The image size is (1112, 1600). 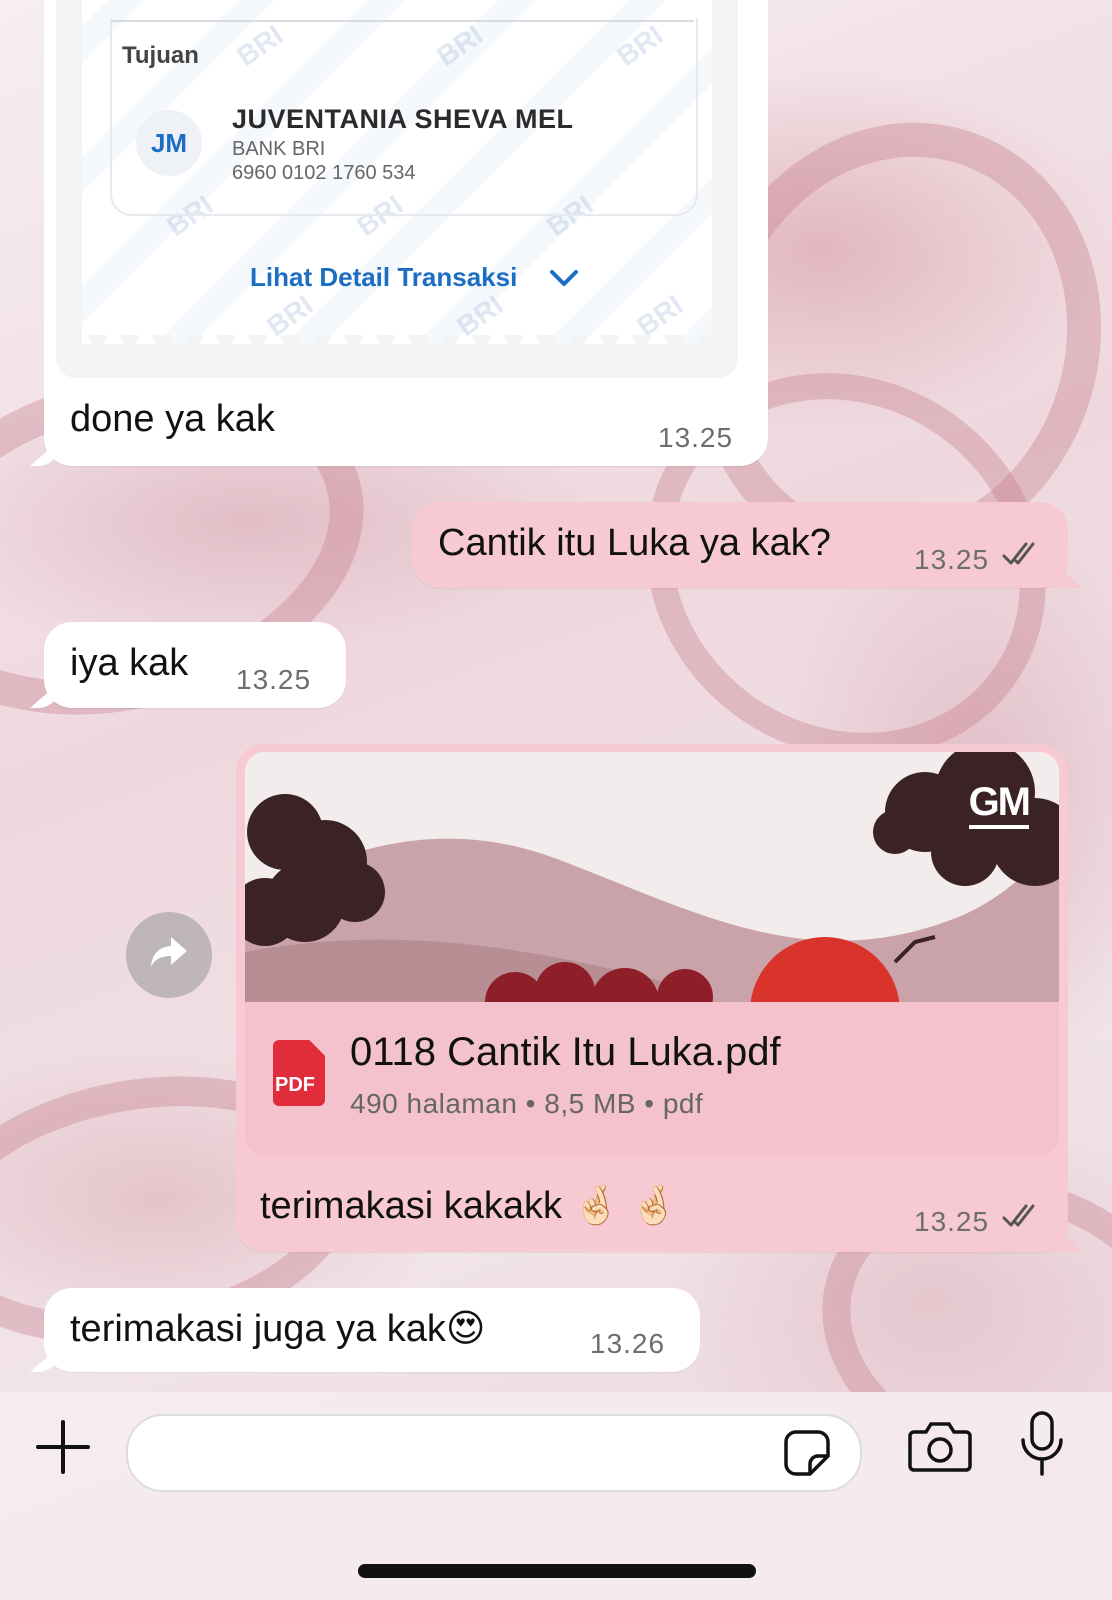 I want to click on document-meta: 490 halaman • 8,5 MB • pdf, so click(x=527, y=1103).